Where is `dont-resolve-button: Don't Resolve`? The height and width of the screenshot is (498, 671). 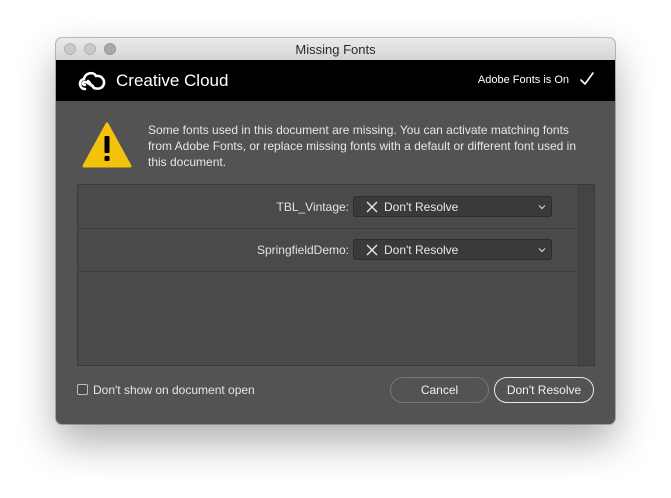
dont-resolve-button: Don't Resolve is located at coordinates (544, 390).